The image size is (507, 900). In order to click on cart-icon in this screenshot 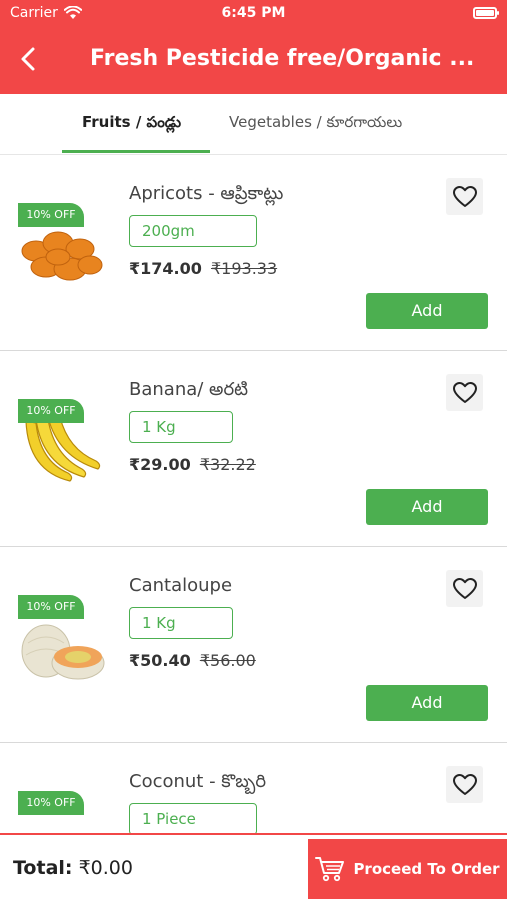, I will do `click(330, 869)`.